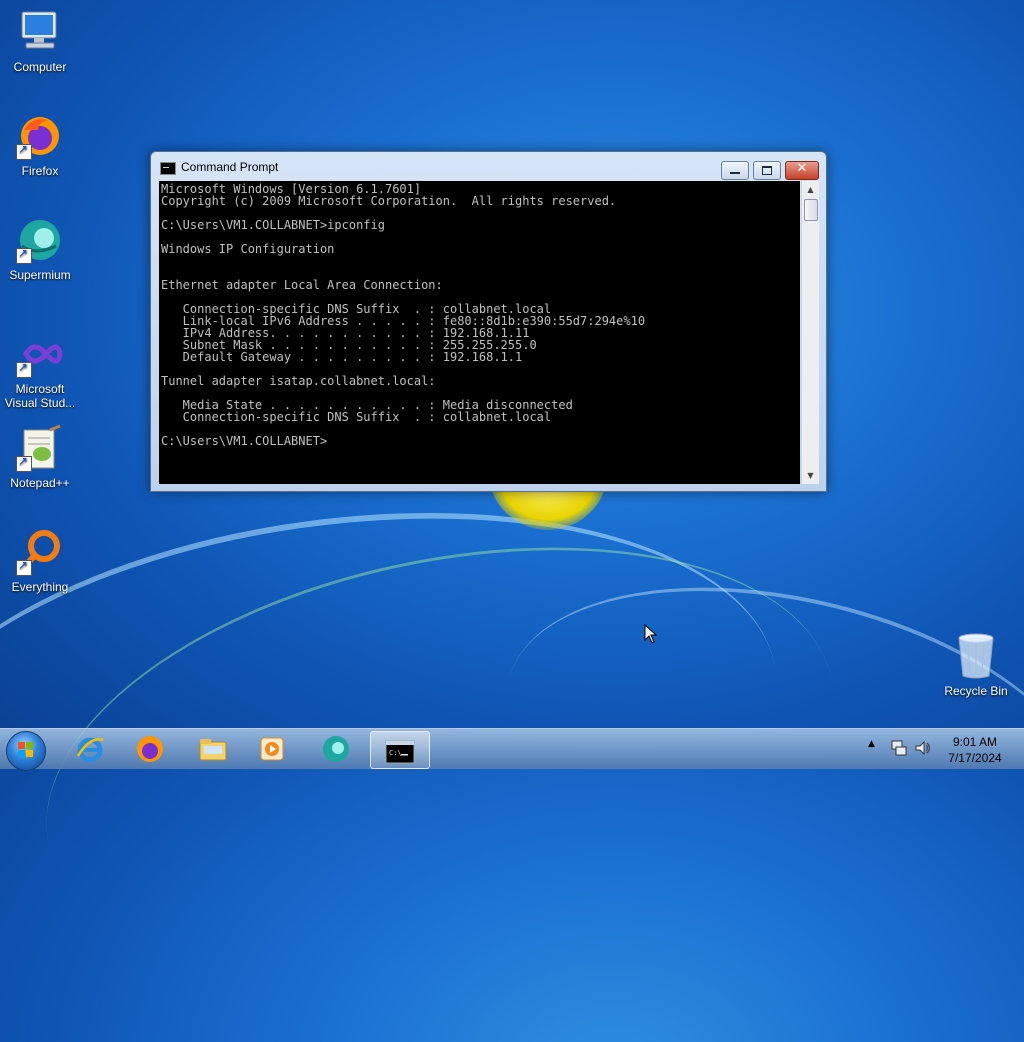 Image resolution: width=1024 pixels, height=1042 pixels. What do you see at coordinates (976, 656) in the screenshot?
I see `recycle-bin-icon` at bounding box center [976, 656].